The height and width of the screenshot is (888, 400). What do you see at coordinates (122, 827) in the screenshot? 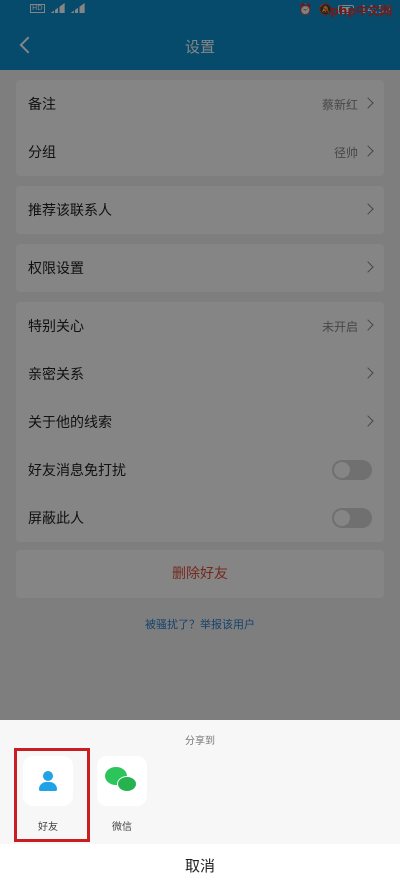
I see `share-label: 微信` at bounding box center [122, 827].